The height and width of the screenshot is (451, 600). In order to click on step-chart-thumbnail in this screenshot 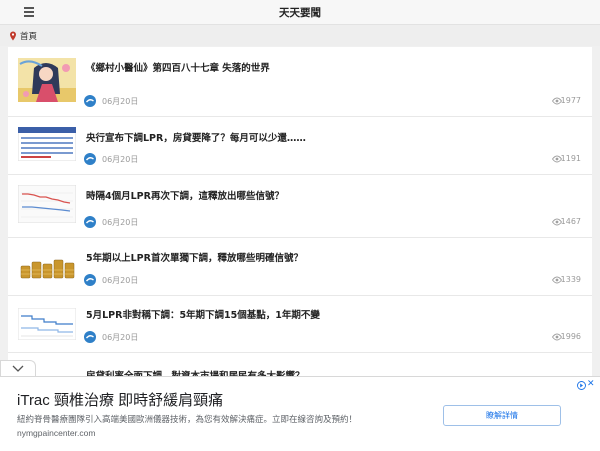, I will do `click(47, 324)`.